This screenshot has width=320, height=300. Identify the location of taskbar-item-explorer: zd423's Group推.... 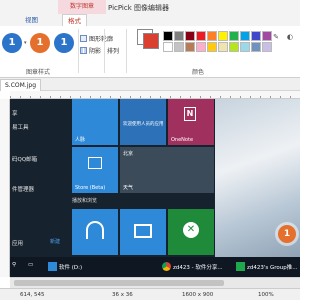
(267, 266).